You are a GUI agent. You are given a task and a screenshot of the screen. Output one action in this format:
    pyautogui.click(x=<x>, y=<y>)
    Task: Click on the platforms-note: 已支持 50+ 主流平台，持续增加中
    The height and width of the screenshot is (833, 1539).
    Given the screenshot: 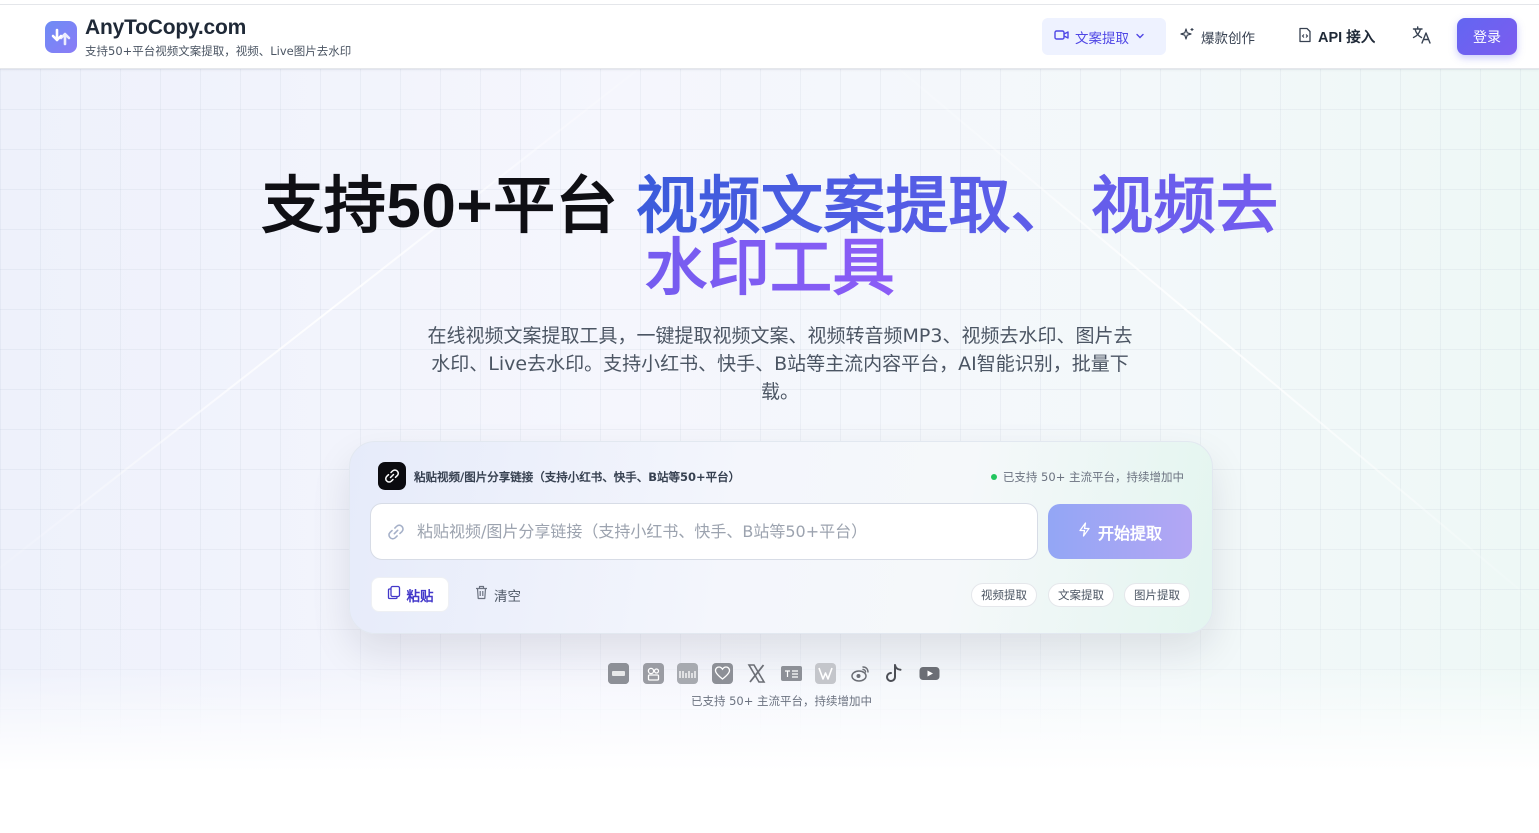 What is the action you would take?
    pyautogui.click(x=781, y=701)
    